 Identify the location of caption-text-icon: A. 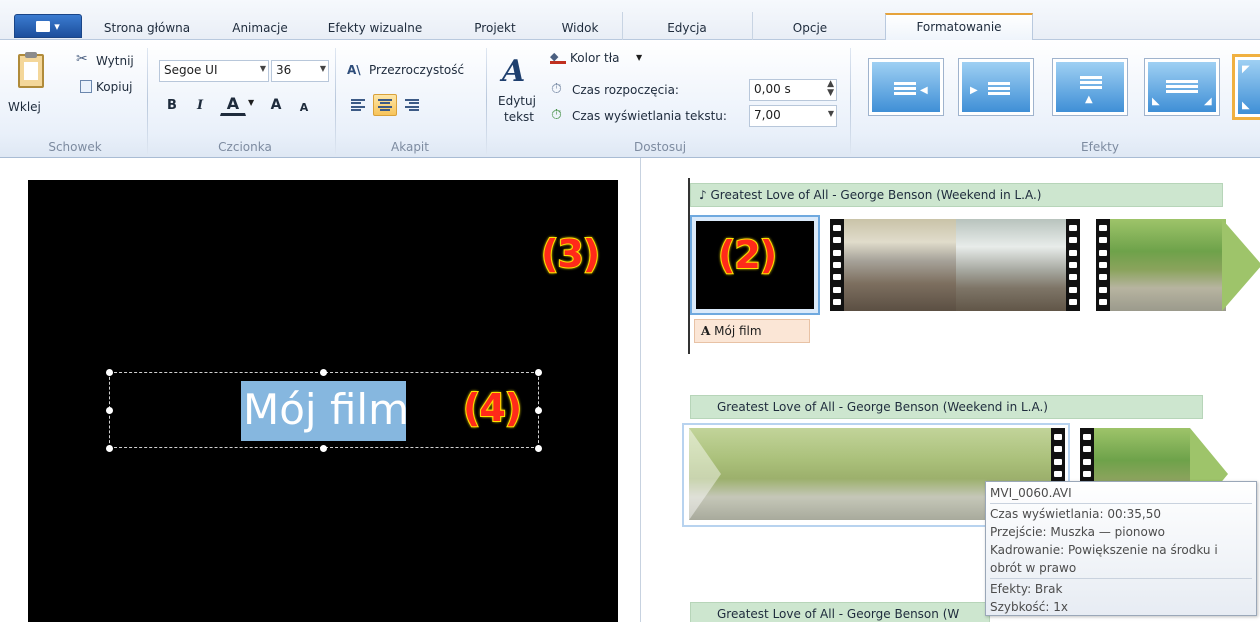
(706, 331).